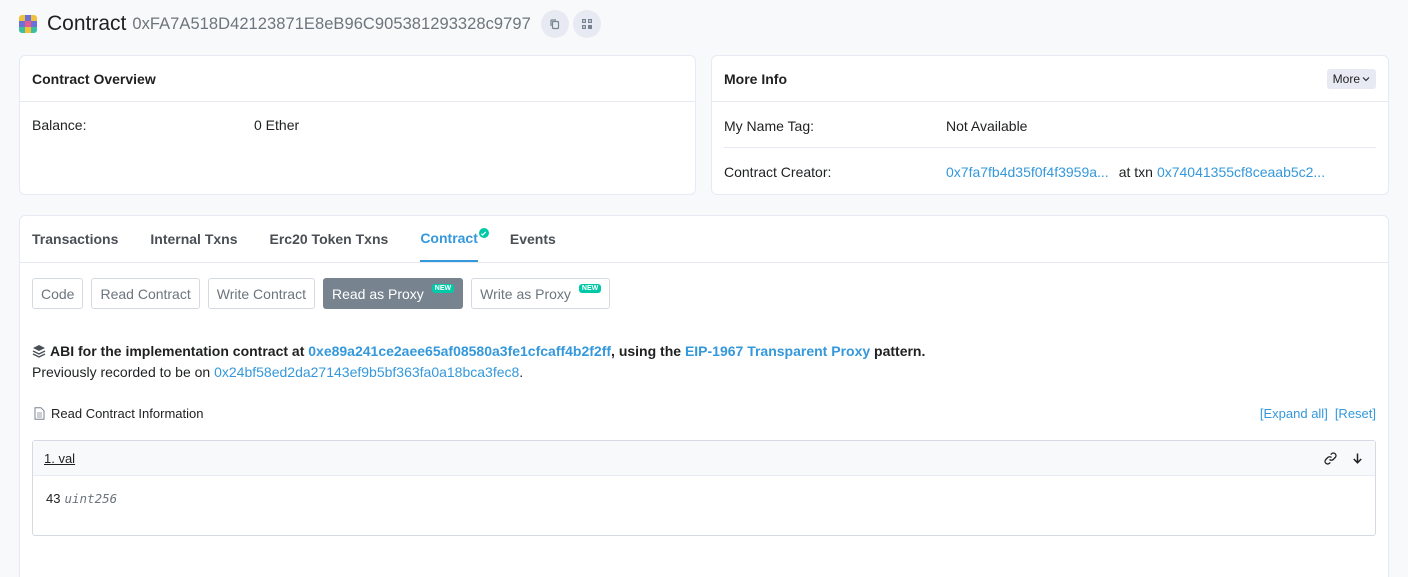 This screenshot has width=1408, height=577. What do you see at coordinates (521, 372) in the screenshot?
I see `previous-suffix-text: .` at bounding box center [521, 372].